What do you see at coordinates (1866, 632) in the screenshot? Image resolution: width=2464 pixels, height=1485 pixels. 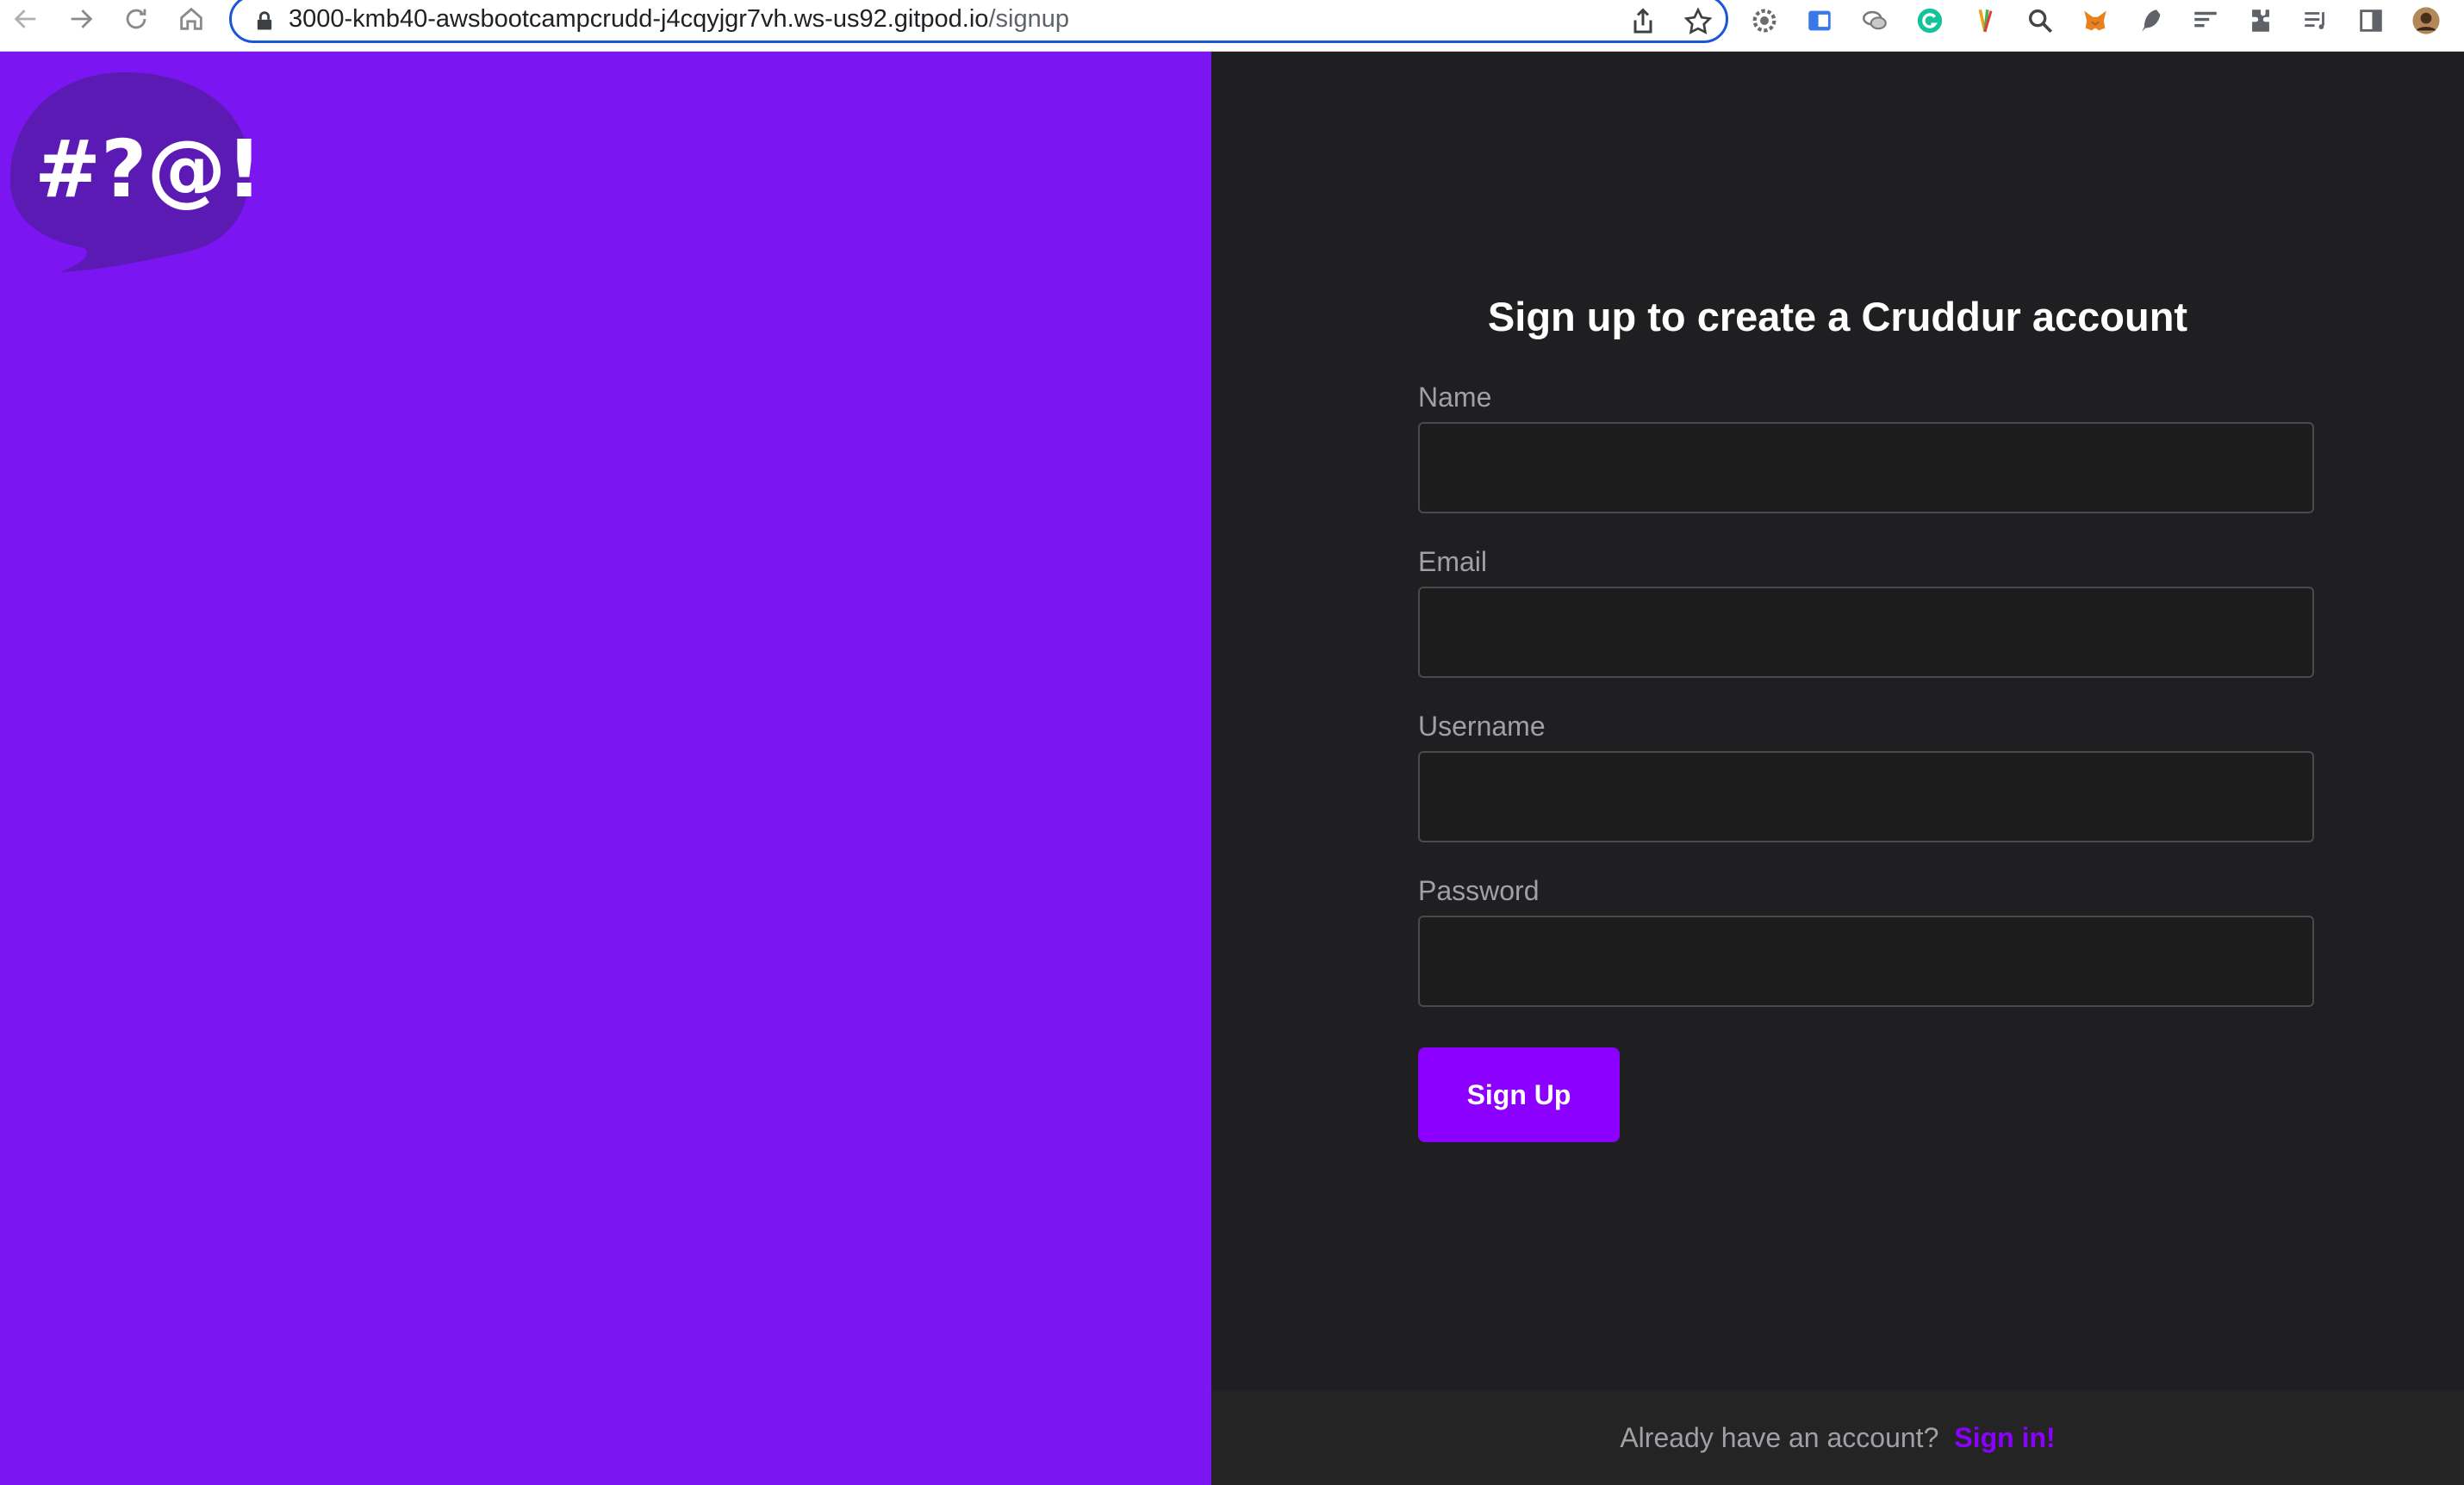 I see `email-input` at bounding box center [1866, 632].